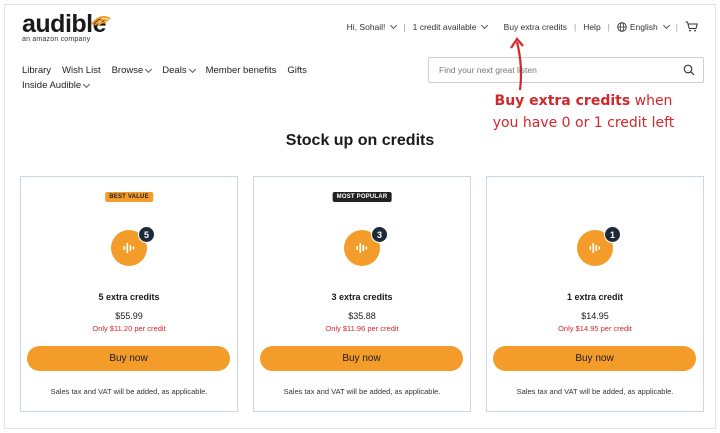 The height and width of the screenshot is (433, 720). Describe the element at coordinates (595, 316) in the screenshot. I see `package-price: $14.95` at that location.